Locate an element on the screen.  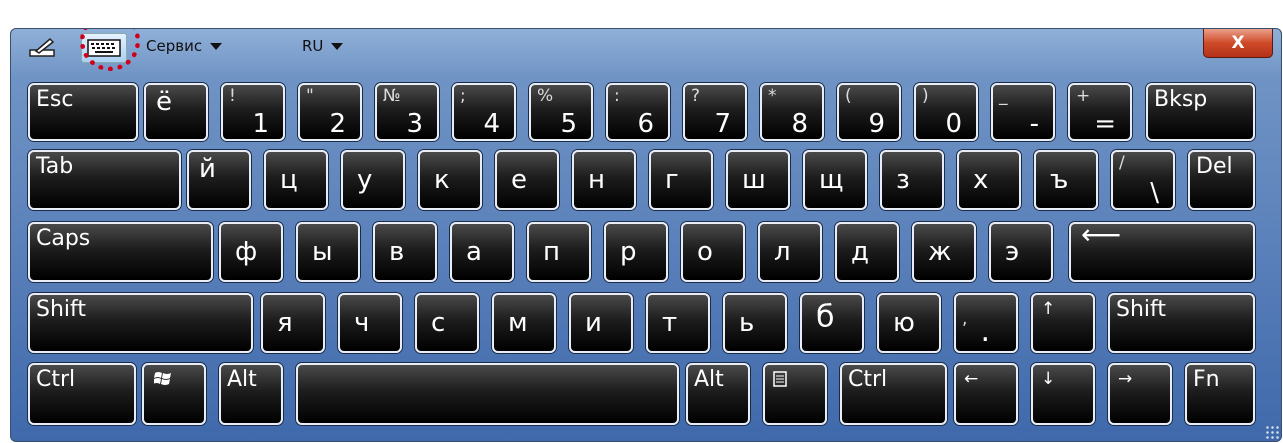
resize-grip-icon is located at coordinates (1272, 432).